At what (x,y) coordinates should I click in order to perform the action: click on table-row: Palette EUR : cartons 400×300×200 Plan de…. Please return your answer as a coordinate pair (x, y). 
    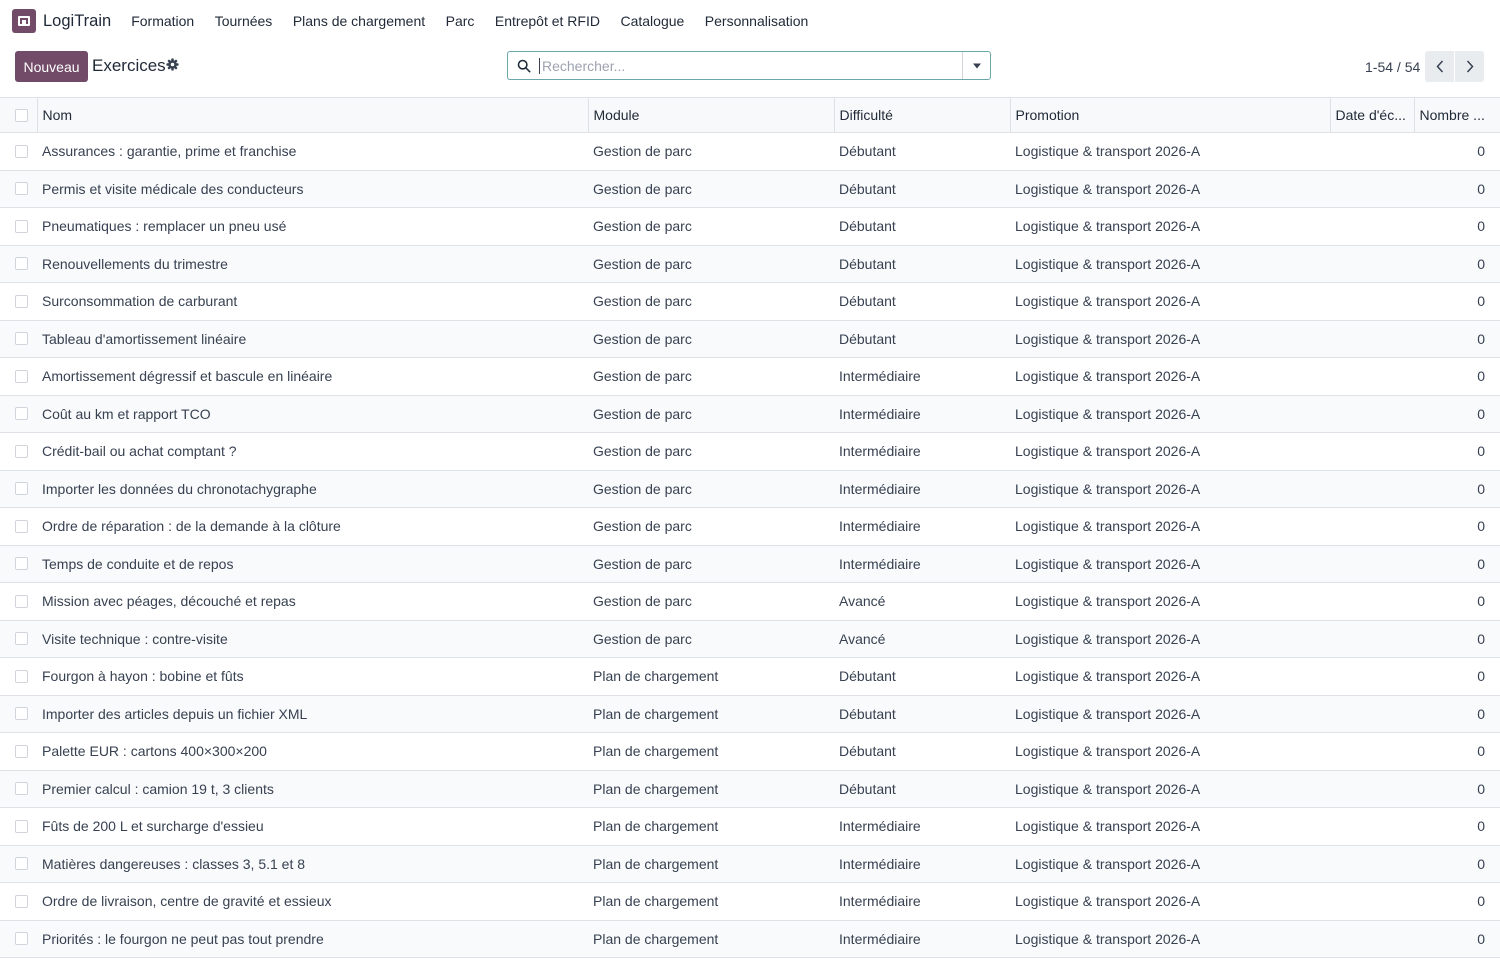
    Looking at the image, I should click on (750, 751).